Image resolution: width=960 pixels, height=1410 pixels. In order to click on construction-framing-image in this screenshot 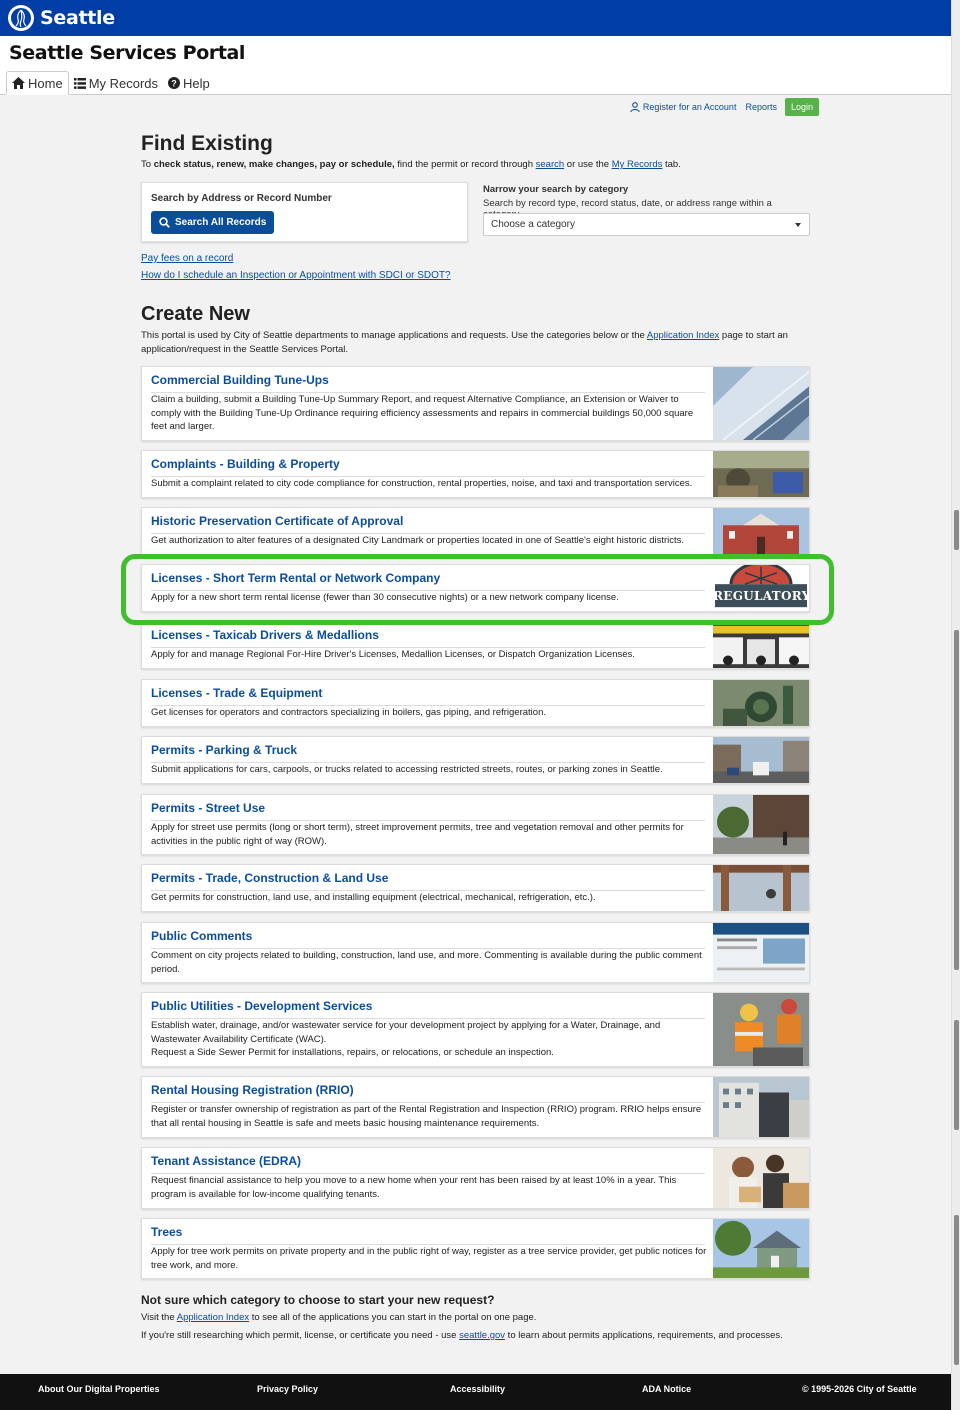, I will do `click(761, 888)`.